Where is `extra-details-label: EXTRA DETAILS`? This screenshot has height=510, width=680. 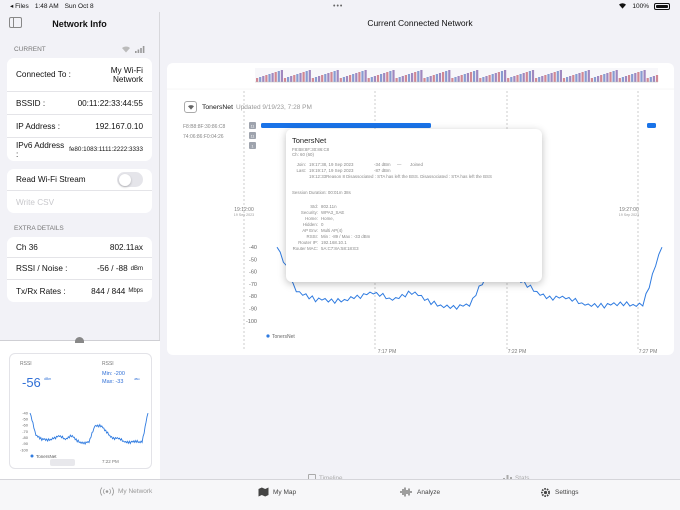 extra-details-label: EXTRA DETAILS is located at coordinates (39, 228).